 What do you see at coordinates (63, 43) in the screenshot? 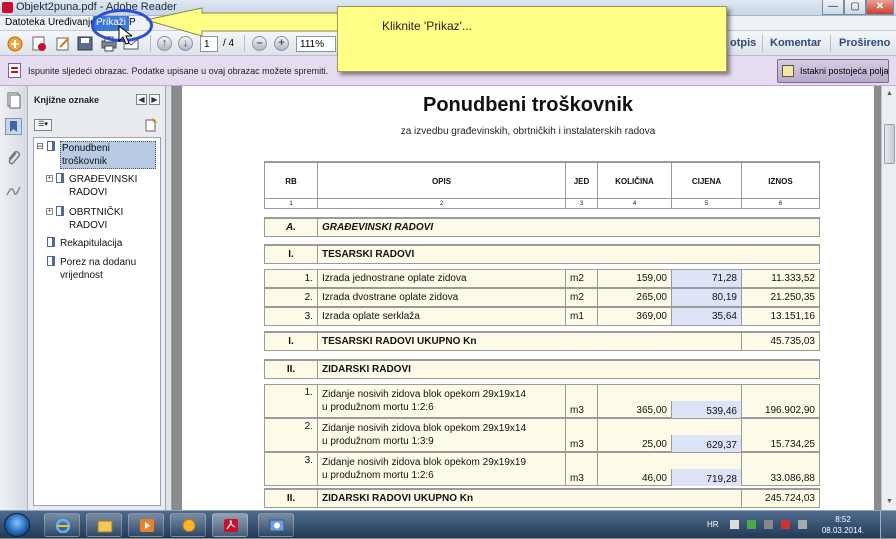
I see `edit-document-icon` at bounding box center [63, 43].